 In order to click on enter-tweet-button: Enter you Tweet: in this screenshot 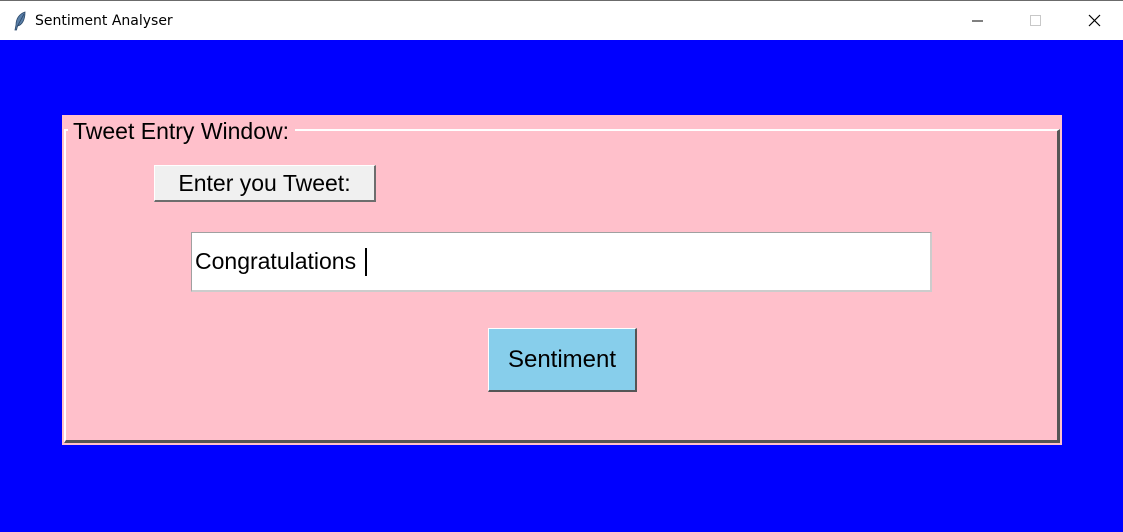, I will do `click(265, 183)`.